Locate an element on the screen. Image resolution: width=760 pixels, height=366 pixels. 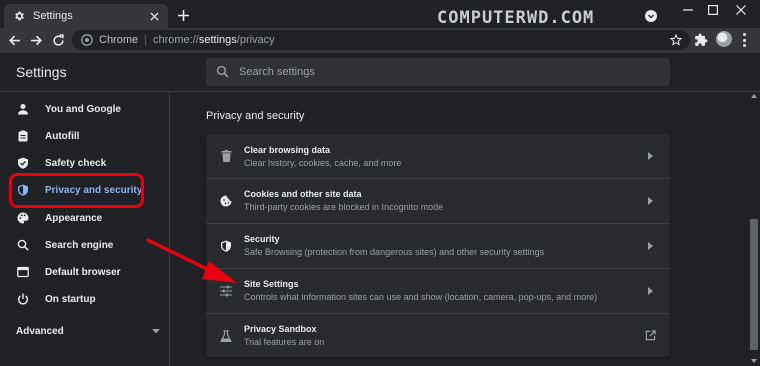
sidebar-item-label: Default browser is located at coordinates (83, 272).